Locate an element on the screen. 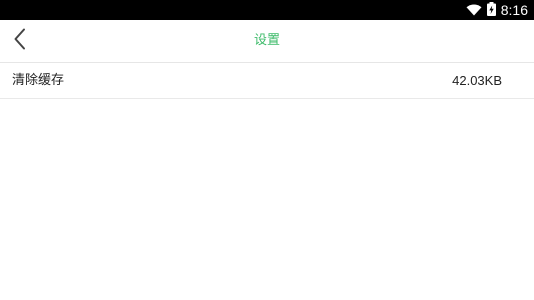 Image resolution: width=534 pixels, height=300 pixels. status-bar: 8:16 is located at coordinates (267, 10).